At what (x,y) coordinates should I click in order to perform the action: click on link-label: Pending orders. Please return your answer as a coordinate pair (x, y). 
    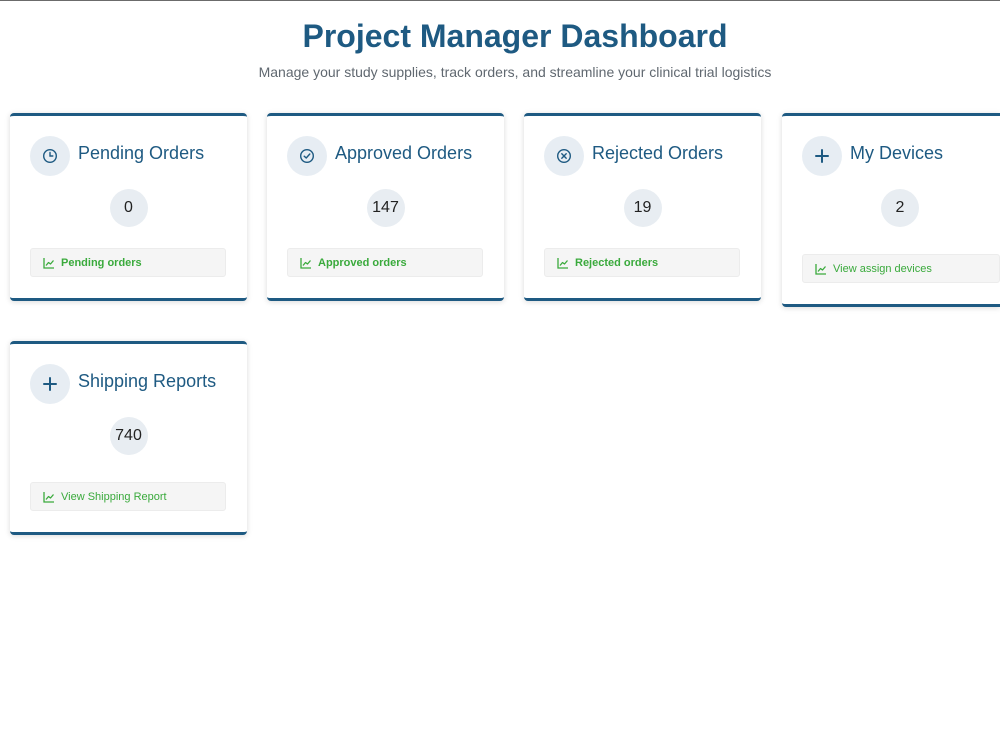
    Looking at the image, I should click on (101, 262).